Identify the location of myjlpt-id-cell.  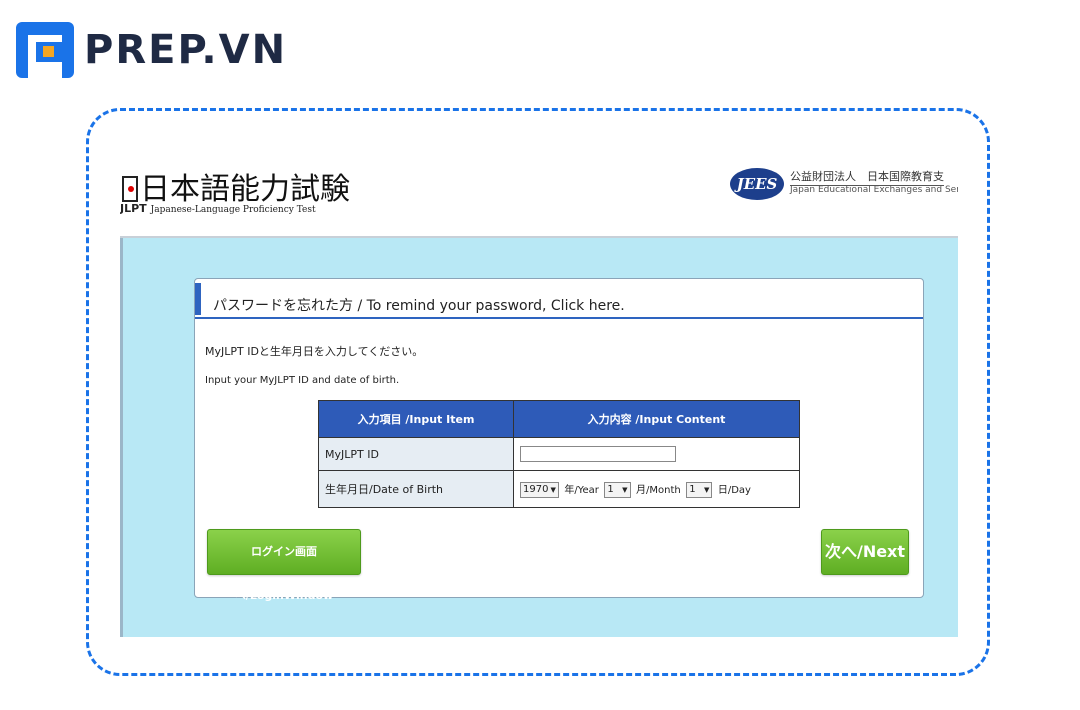
(656, 454).